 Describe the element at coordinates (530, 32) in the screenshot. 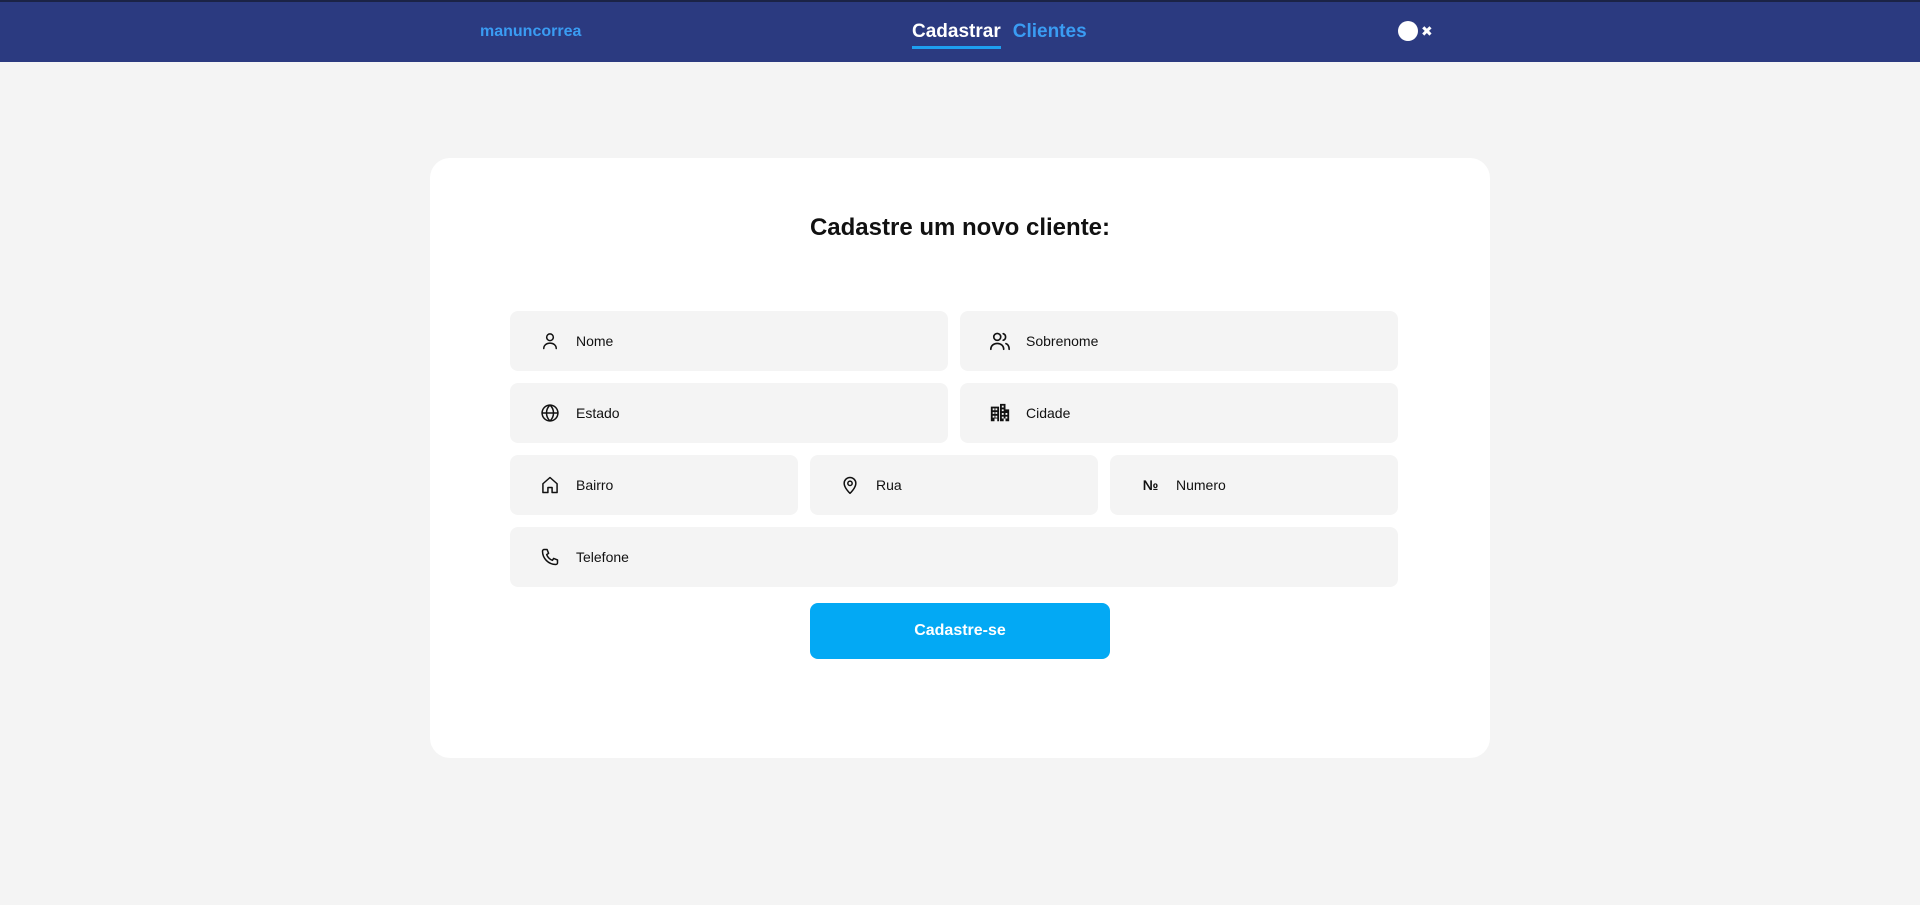

I see `brand-link: manuncorrea` at that location.